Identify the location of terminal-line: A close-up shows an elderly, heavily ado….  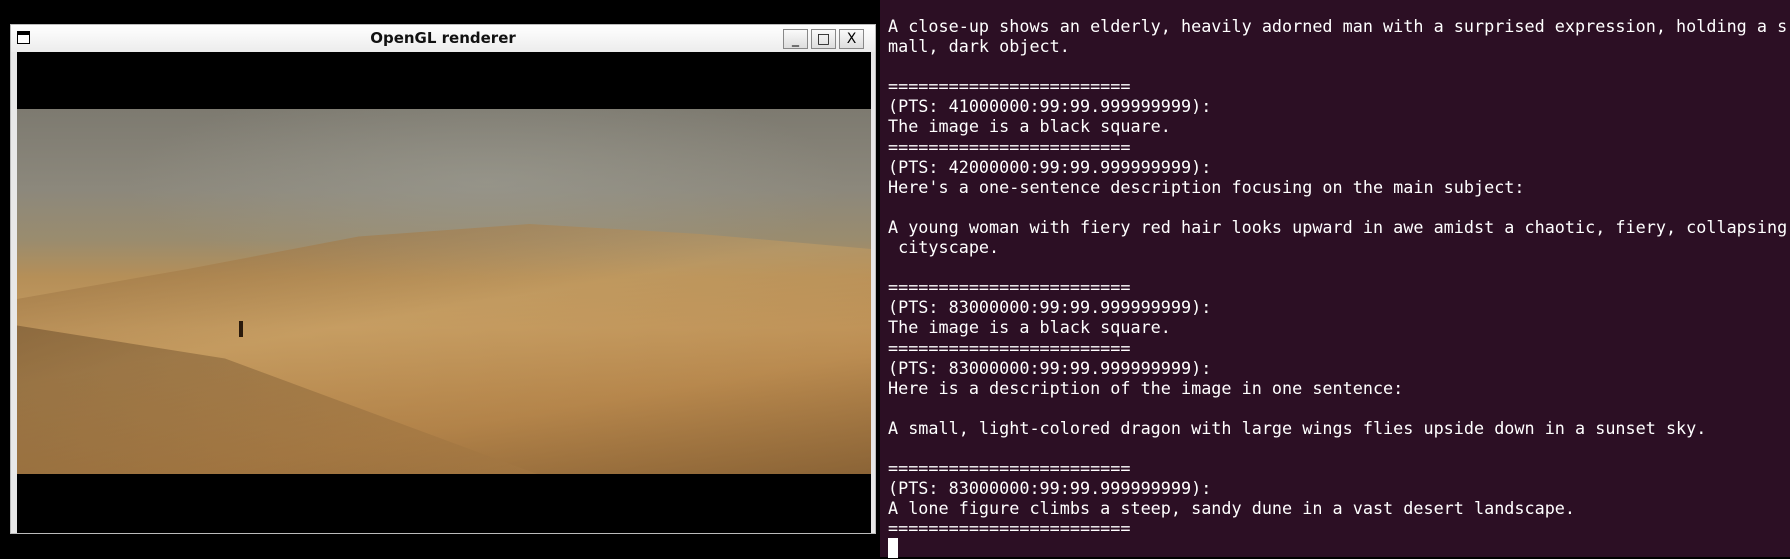
(1338, 26).